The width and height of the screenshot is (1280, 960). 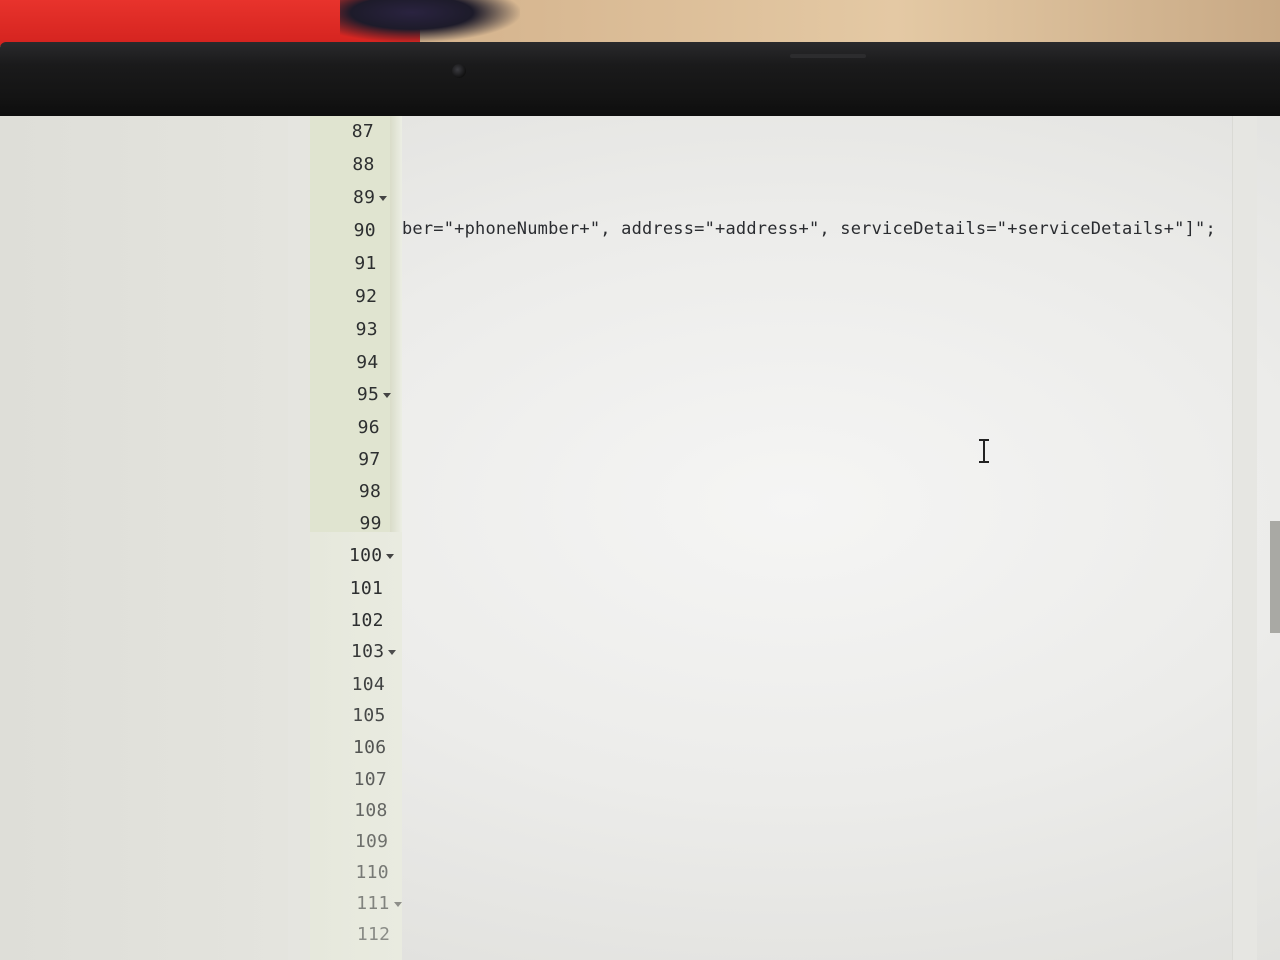 What do you see at coordinates (364, 197) in the screenshot?
I see `line-number-89: 89` at bounding box center [364, 197].